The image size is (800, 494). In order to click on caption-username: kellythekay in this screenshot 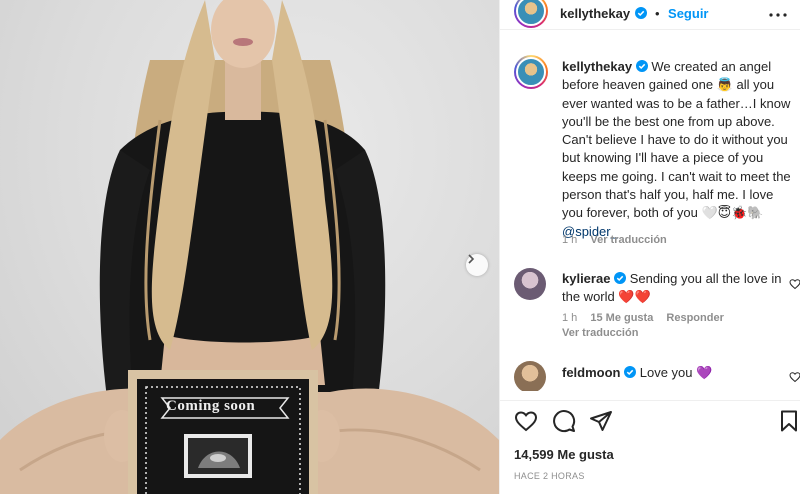, I will do `click(597, 66)`.